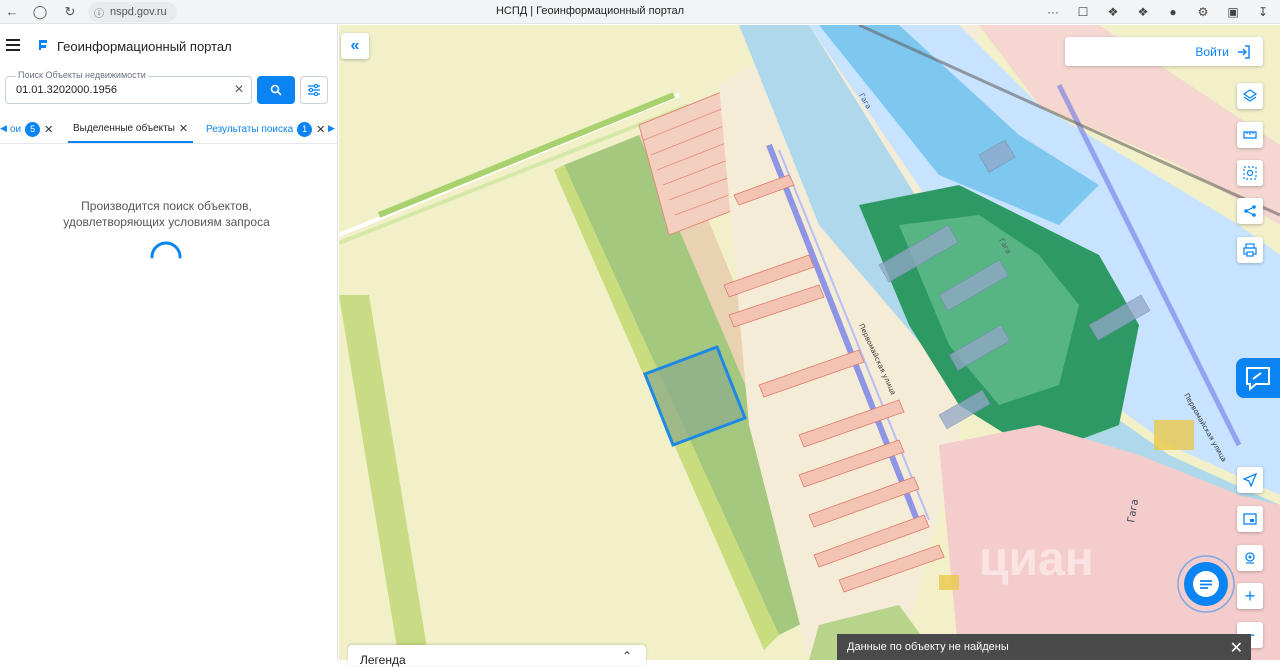  I want to click on share-icon, so click(1250, 211).